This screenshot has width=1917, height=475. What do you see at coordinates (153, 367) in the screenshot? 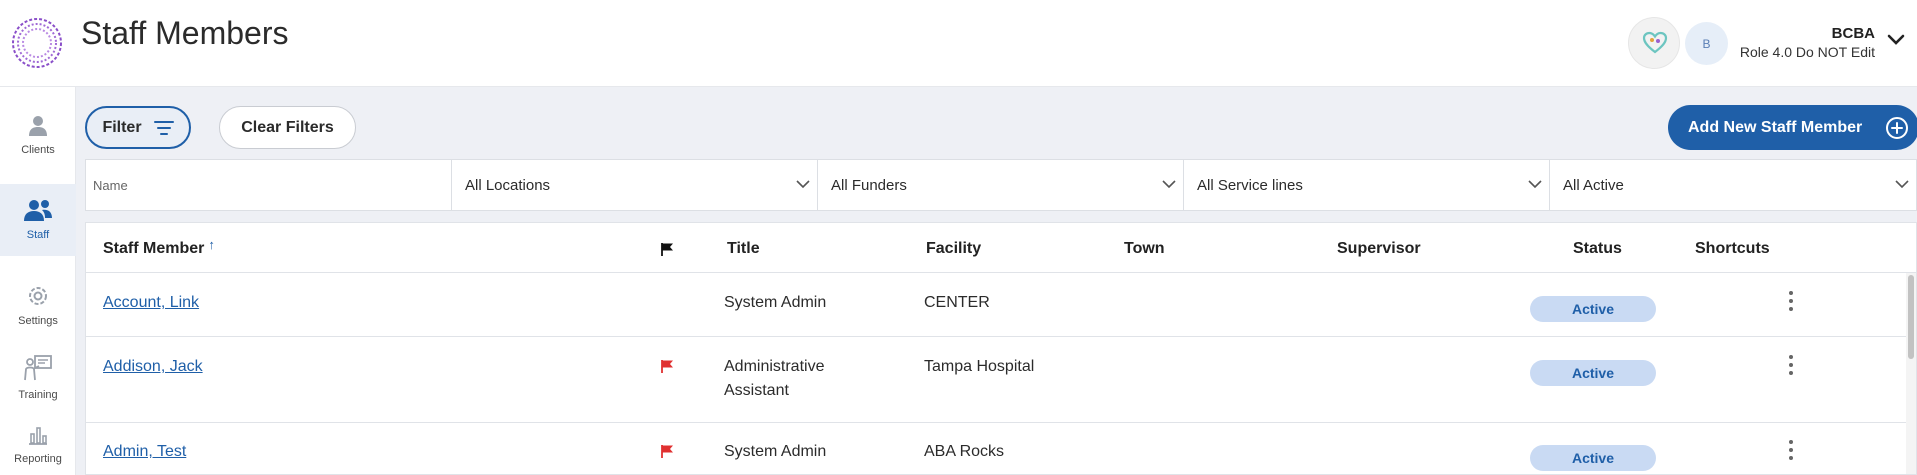
I see `staff-name-link: Addison, Jack` at bounding box center [153, 367].